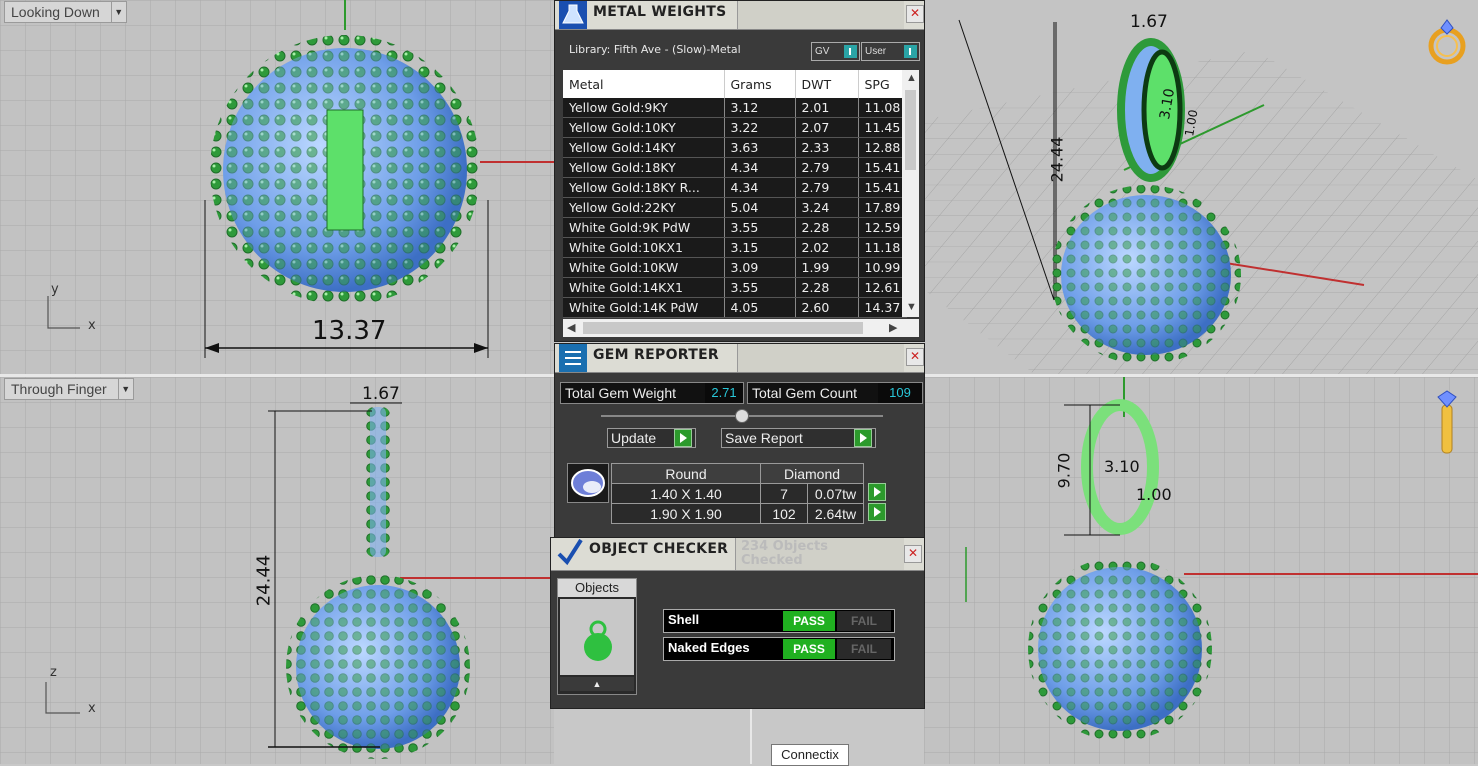  I want to click on table-row: Yellow Gold:14KY 3.63 2.33 12.88, so click(735, 147).